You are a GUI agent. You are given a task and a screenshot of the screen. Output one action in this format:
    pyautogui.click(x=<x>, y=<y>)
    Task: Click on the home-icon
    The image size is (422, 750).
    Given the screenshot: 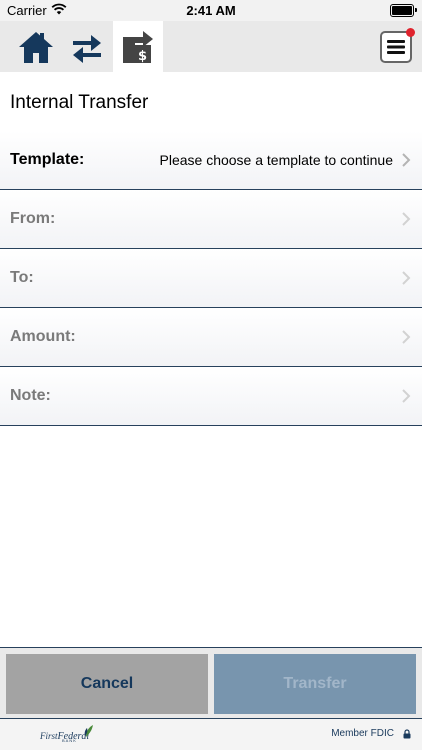 What is the action you would take?
    pyautogui.click(x=36, y=47)
    